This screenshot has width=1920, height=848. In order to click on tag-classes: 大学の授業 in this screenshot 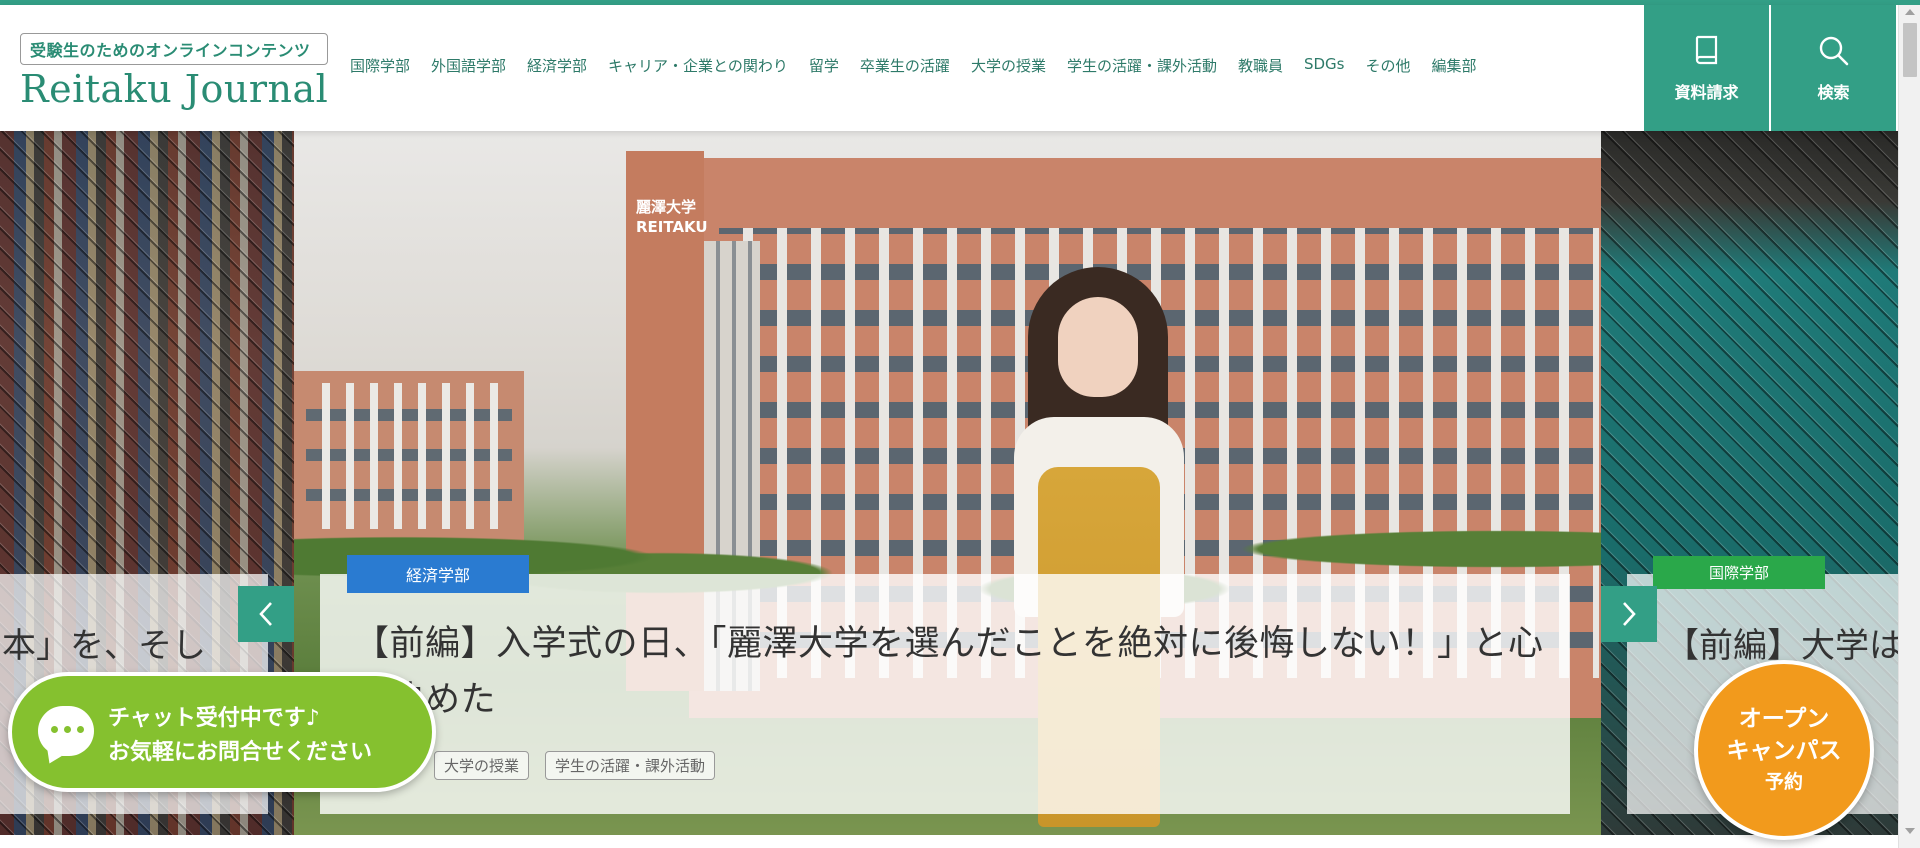, I will do `click(482, 765)`.